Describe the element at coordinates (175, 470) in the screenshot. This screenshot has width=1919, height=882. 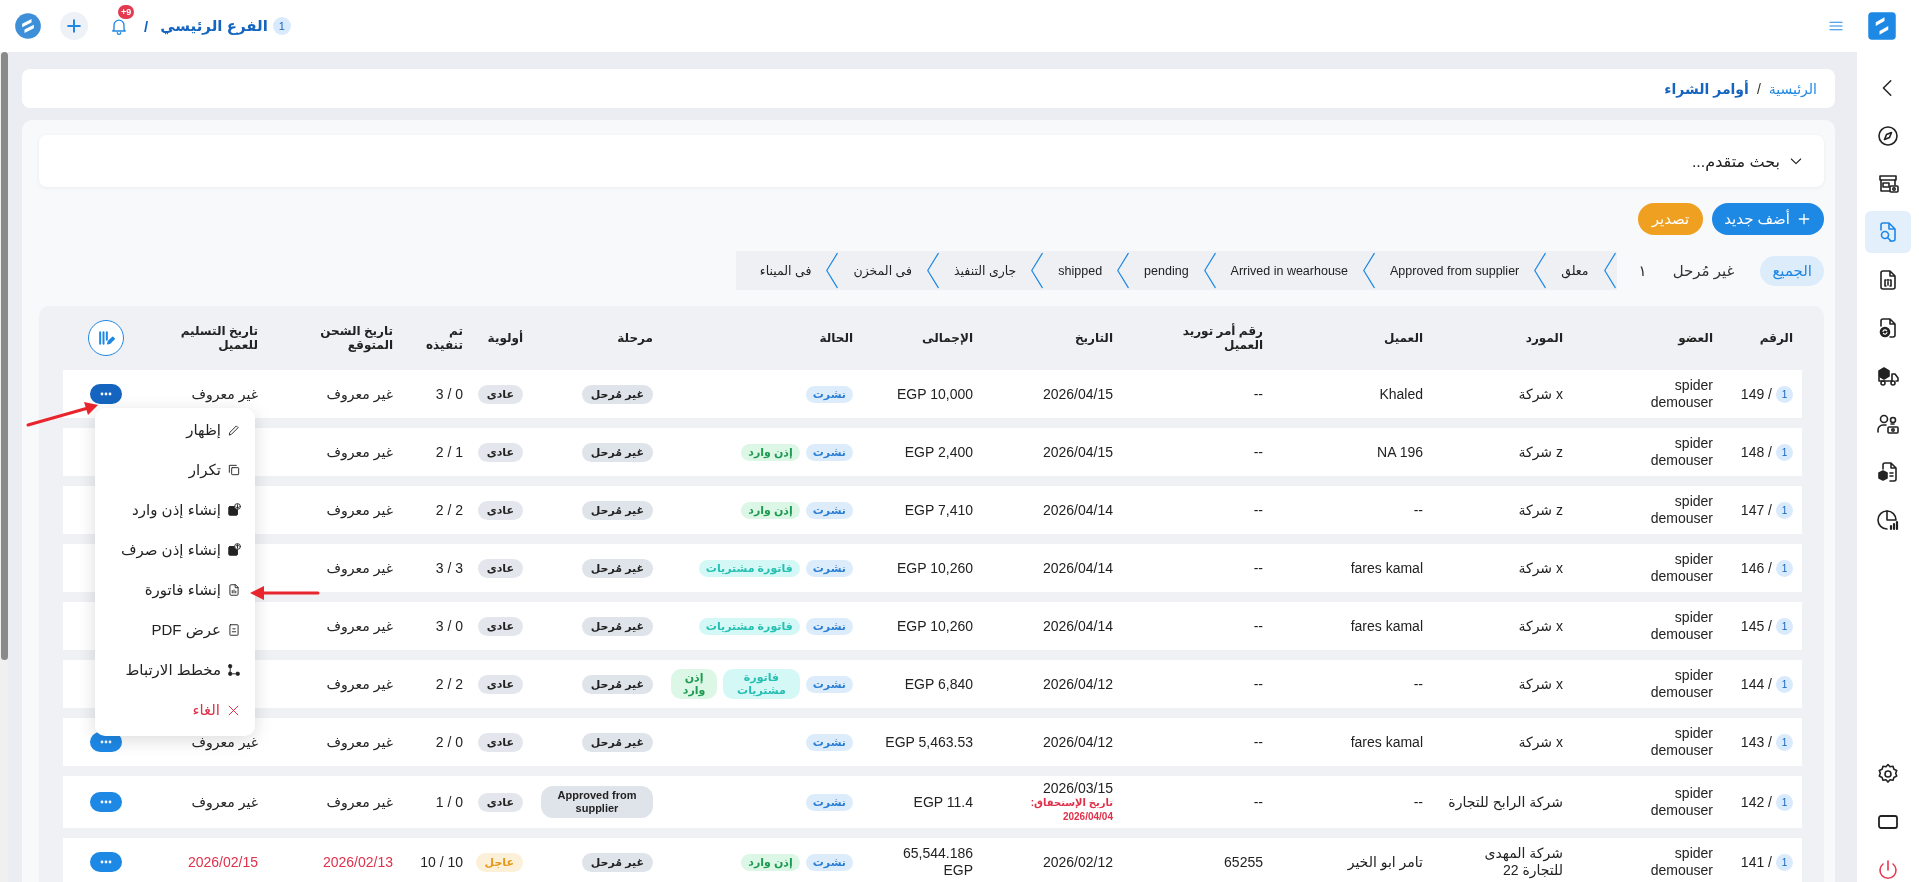
I see `menu-item: تكرار` at that location.